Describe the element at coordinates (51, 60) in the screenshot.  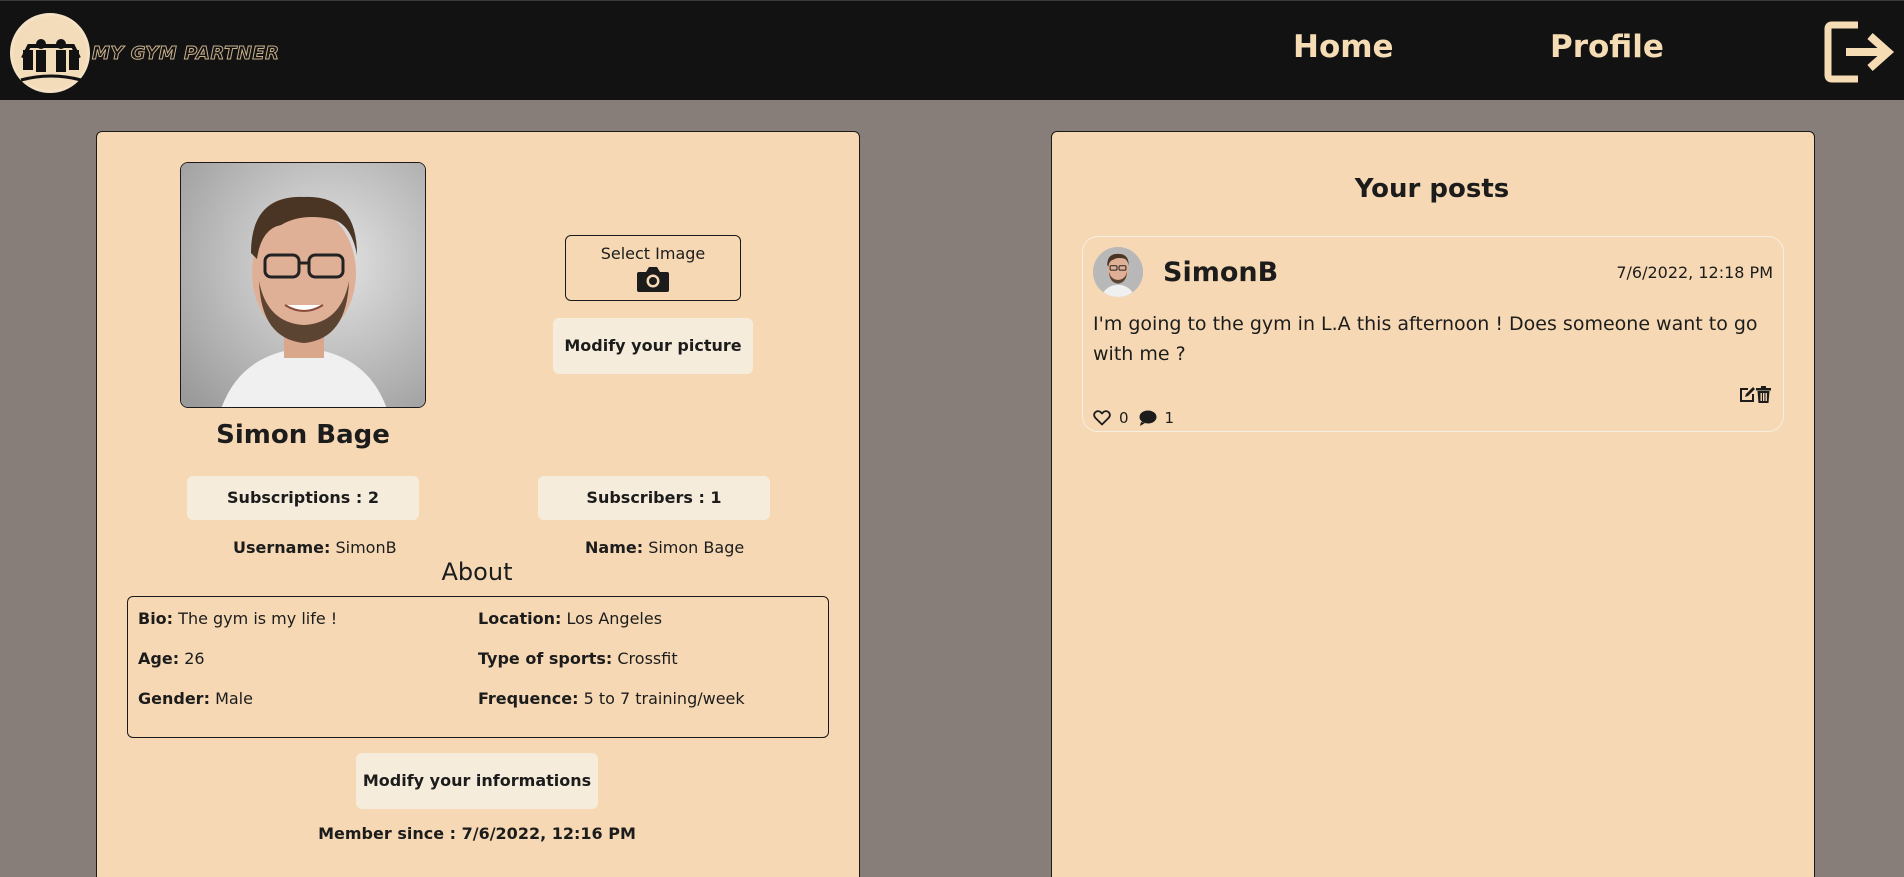
I see `dumbbell-logo-icon` at that location.